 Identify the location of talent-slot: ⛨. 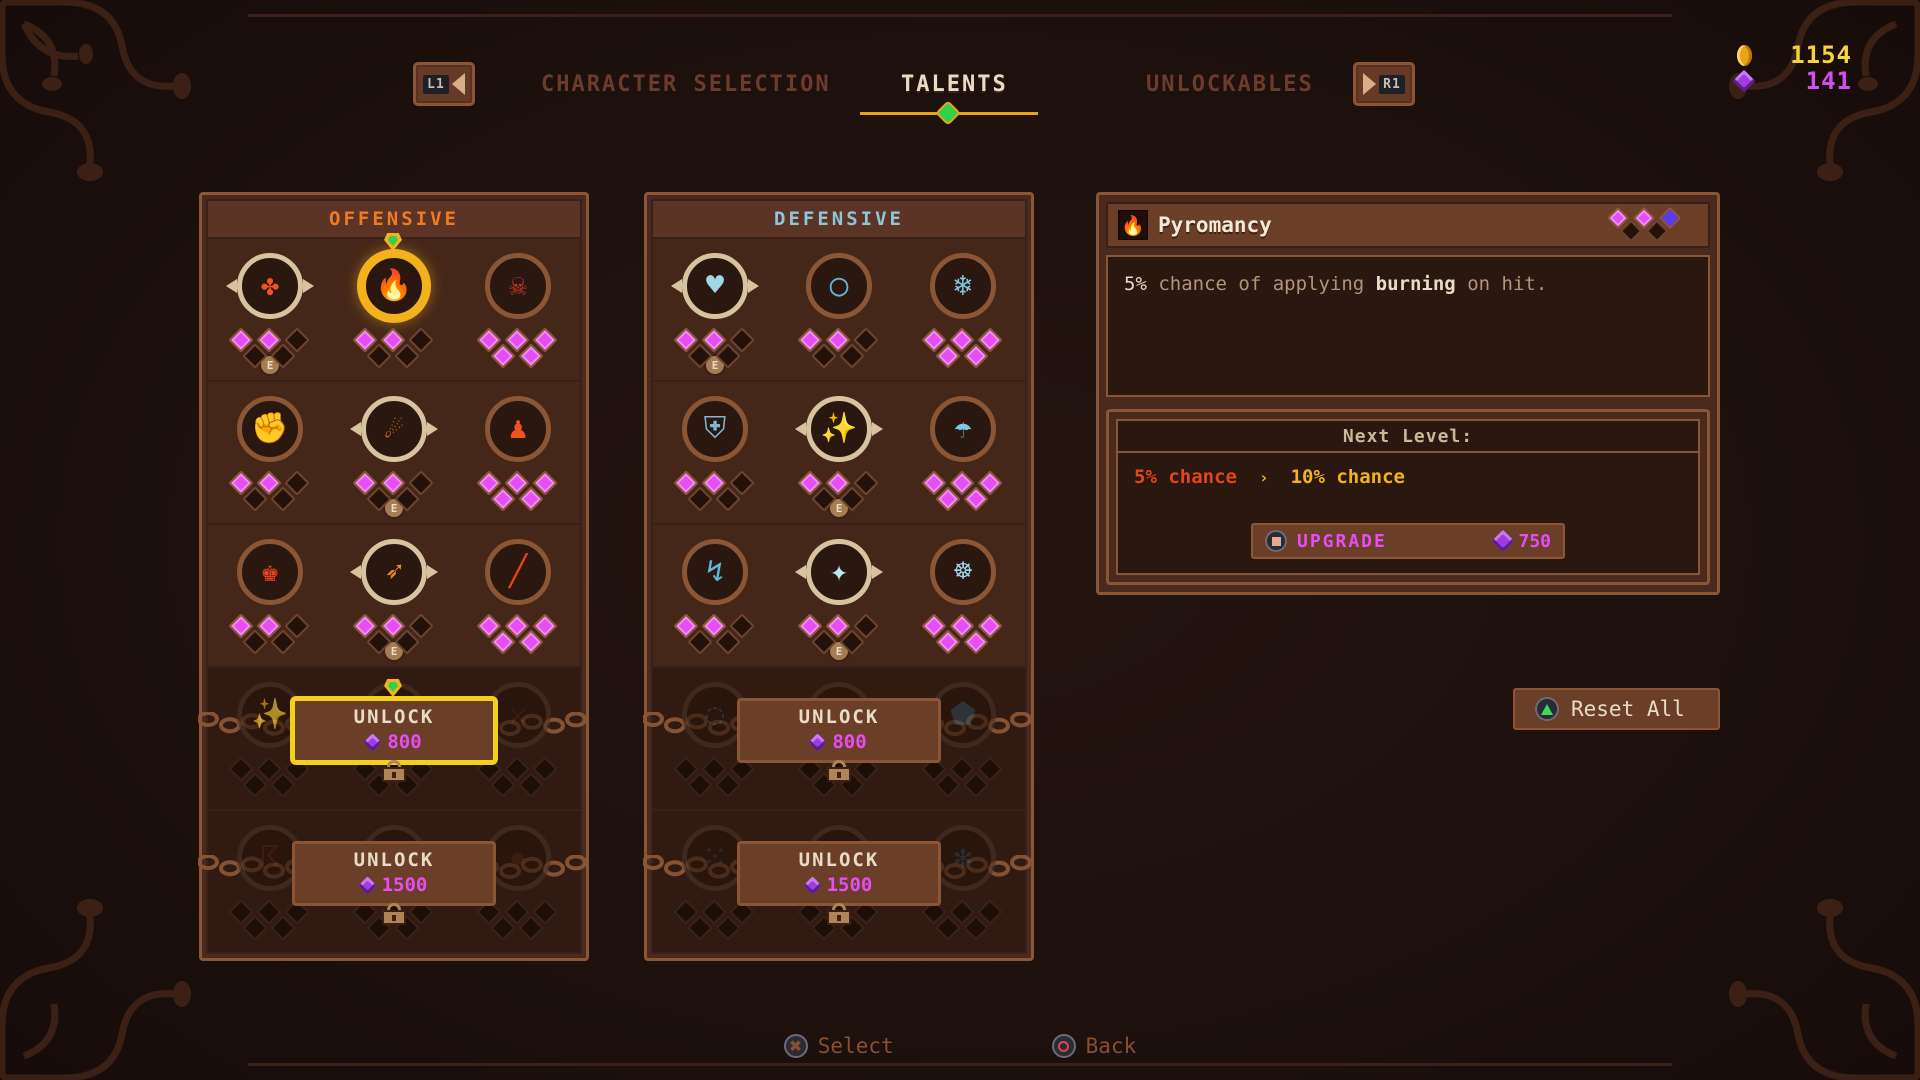
(715, 454).